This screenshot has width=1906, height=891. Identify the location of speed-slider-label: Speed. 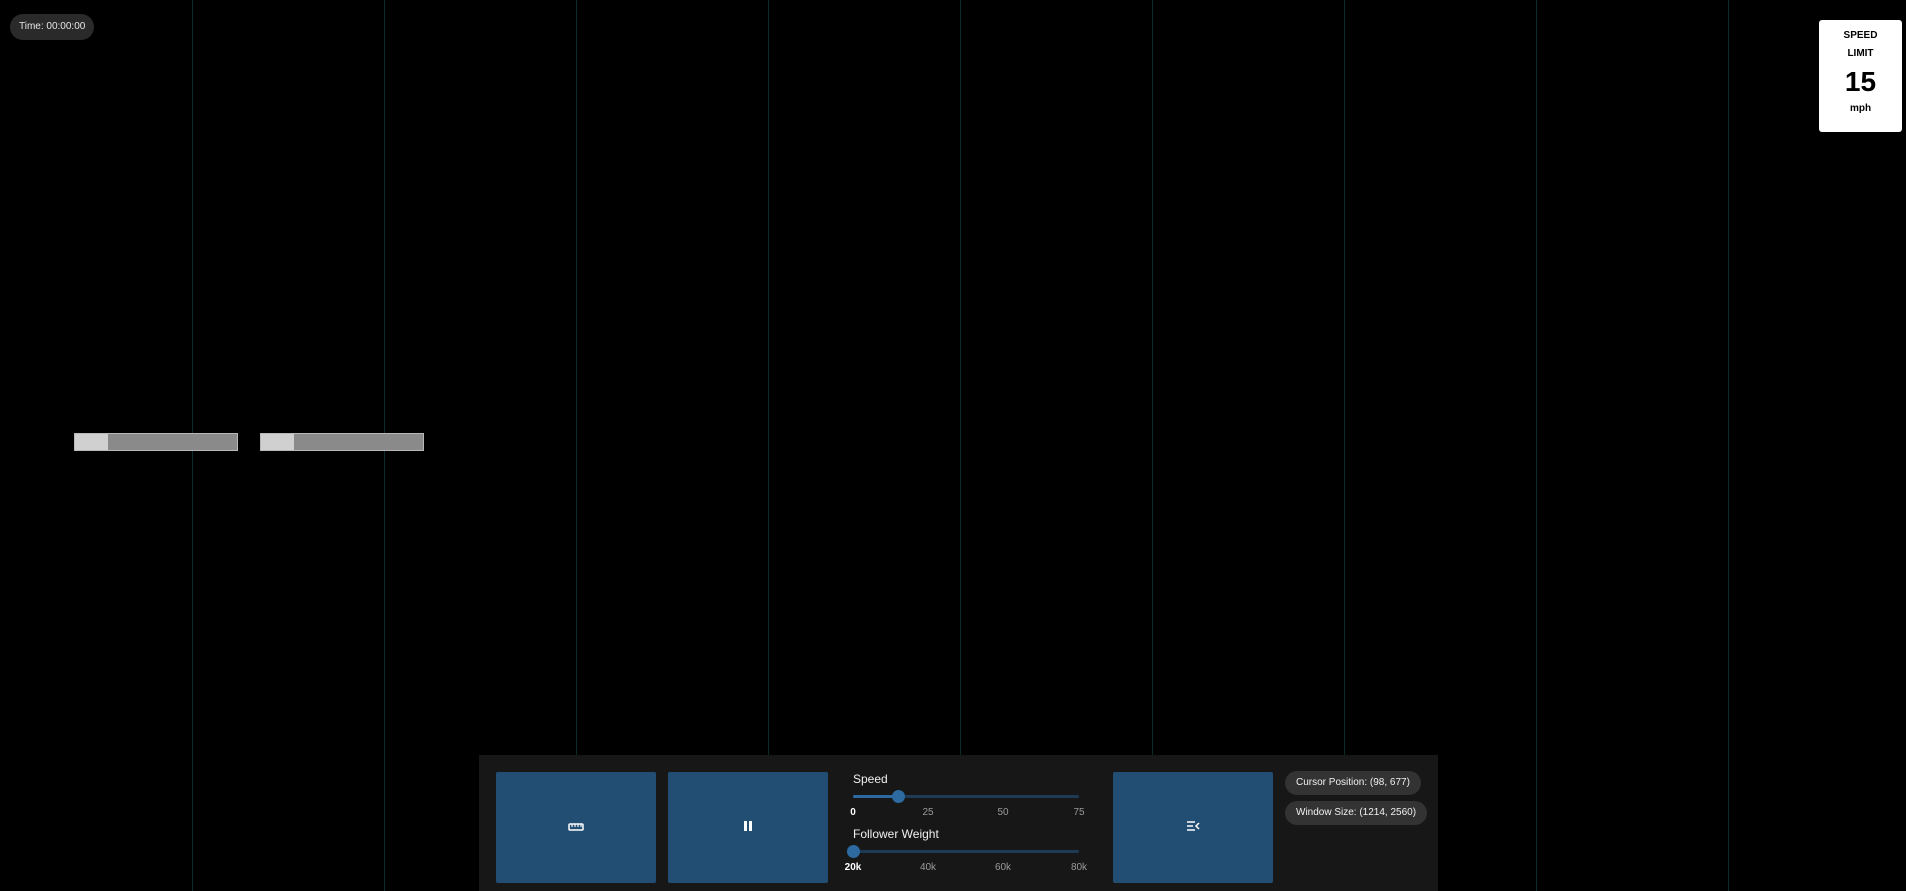
(870, 779).